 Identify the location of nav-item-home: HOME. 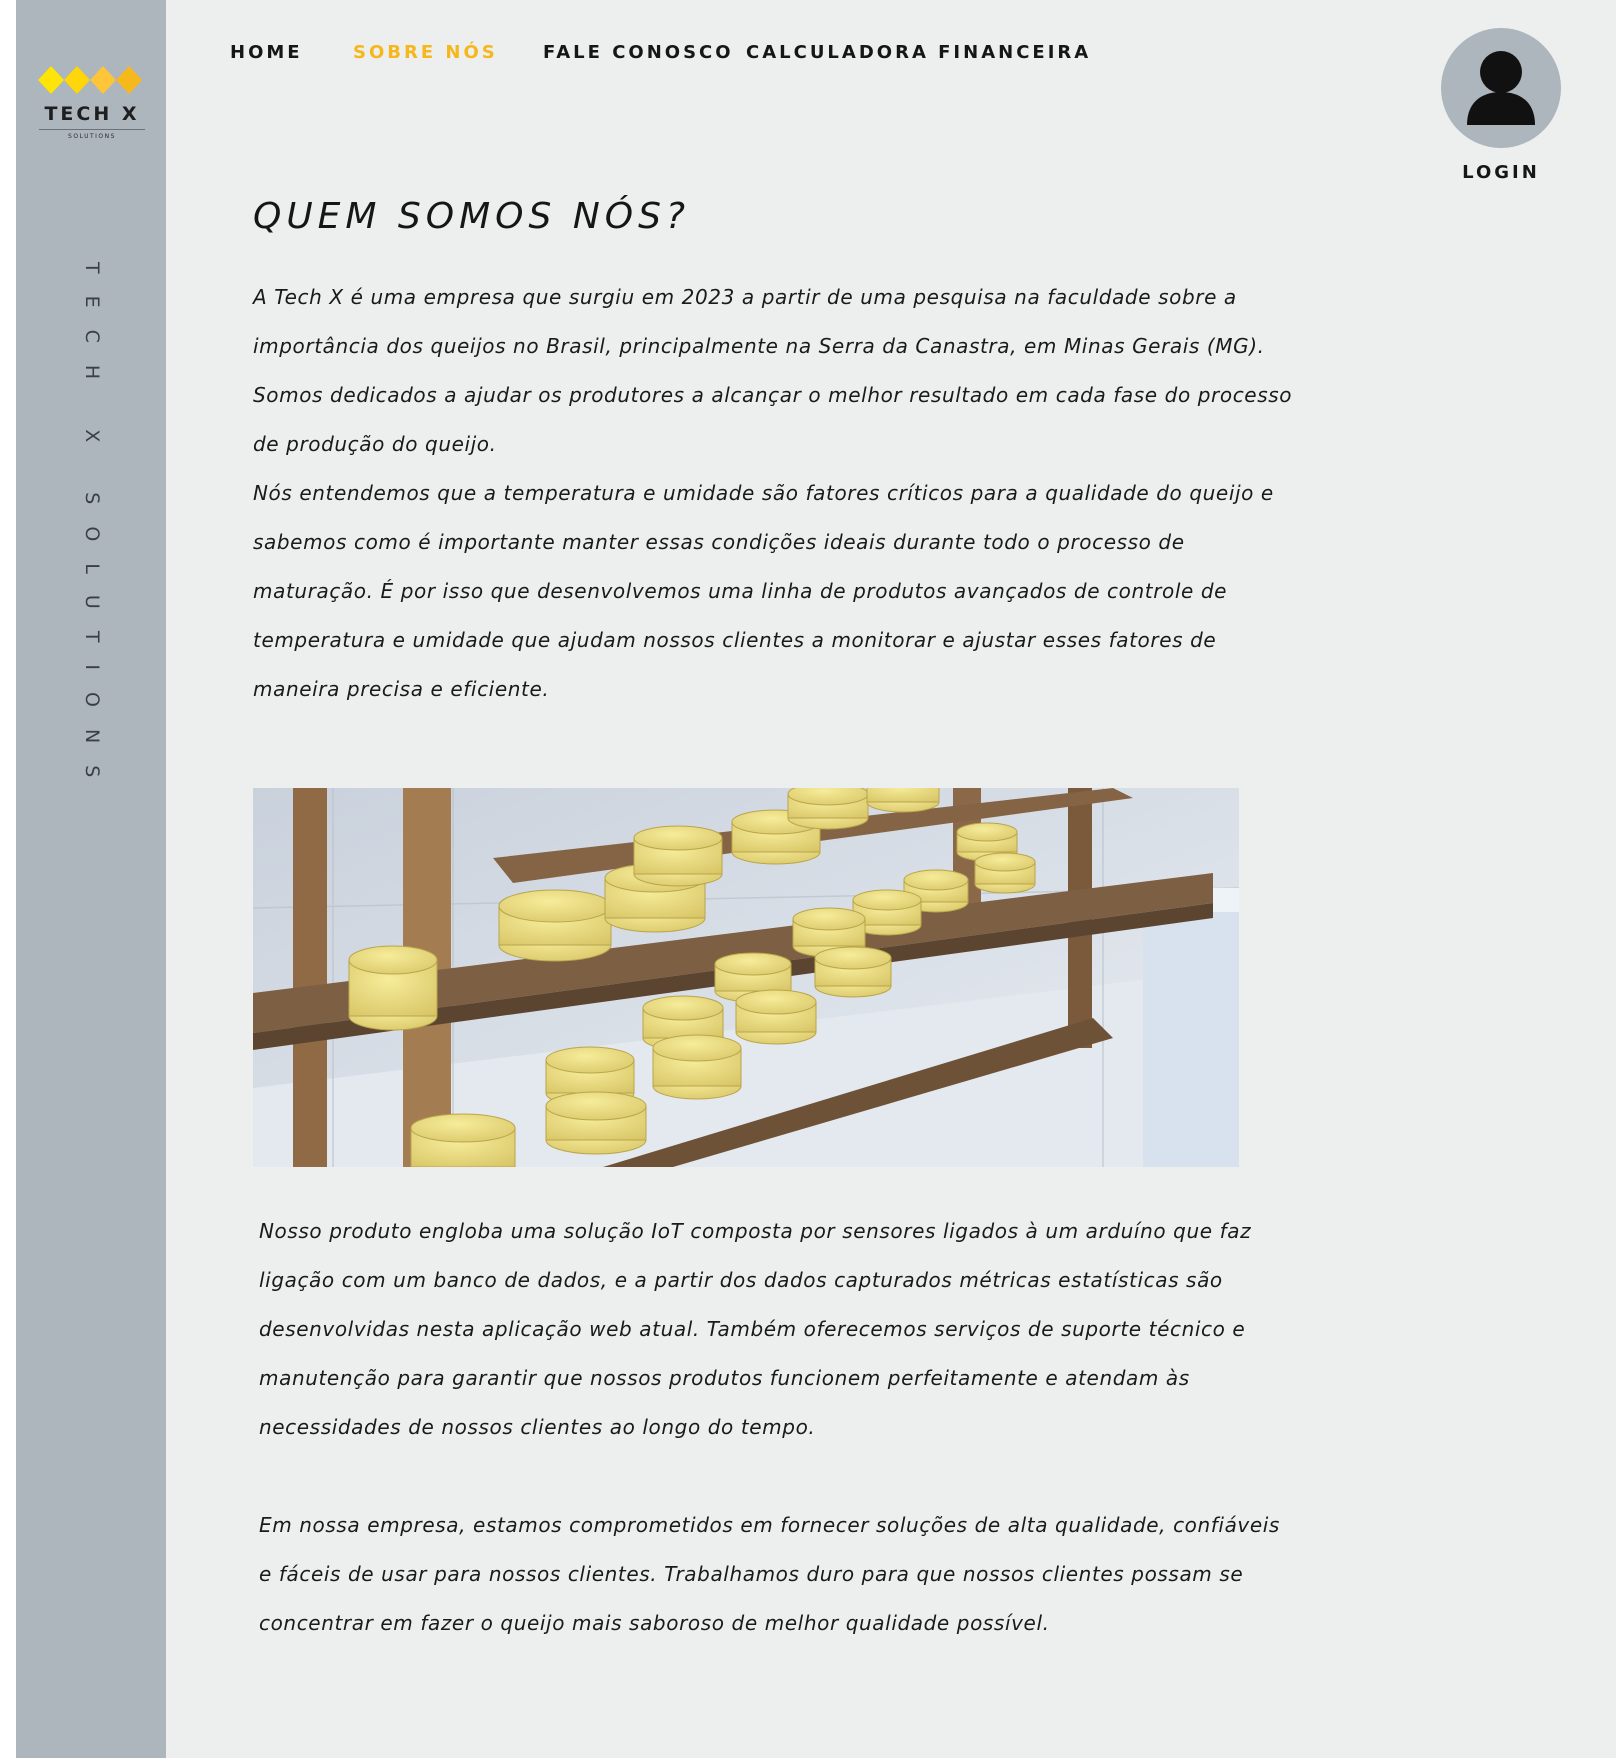
(266, 52).